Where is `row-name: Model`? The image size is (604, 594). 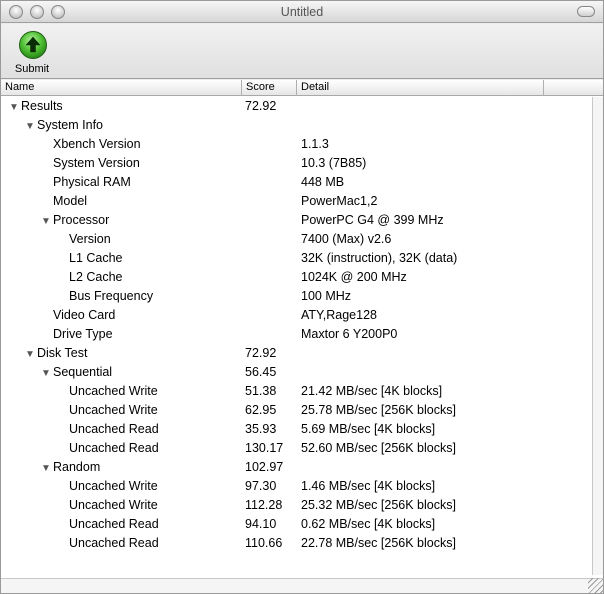 row-name: Model is located at coordinates (70, 201).